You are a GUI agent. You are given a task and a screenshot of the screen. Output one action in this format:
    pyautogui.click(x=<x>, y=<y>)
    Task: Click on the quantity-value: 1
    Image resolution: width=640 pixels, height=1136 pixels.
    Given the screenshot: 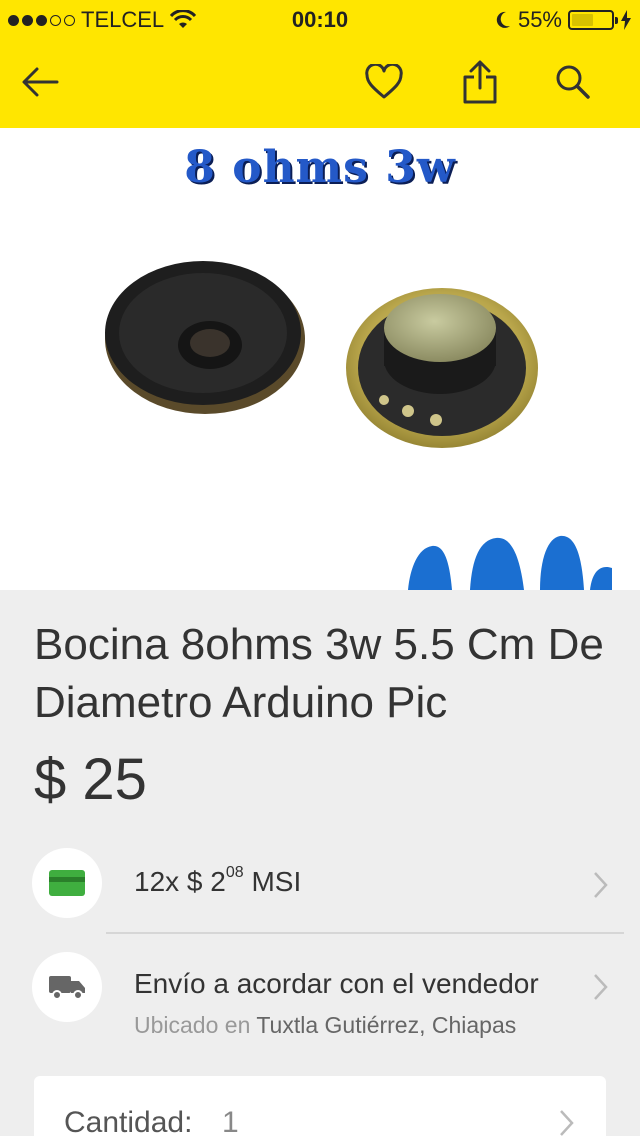 What is the action you would take?
    pyautogui.click(x=230, y=1121)
    